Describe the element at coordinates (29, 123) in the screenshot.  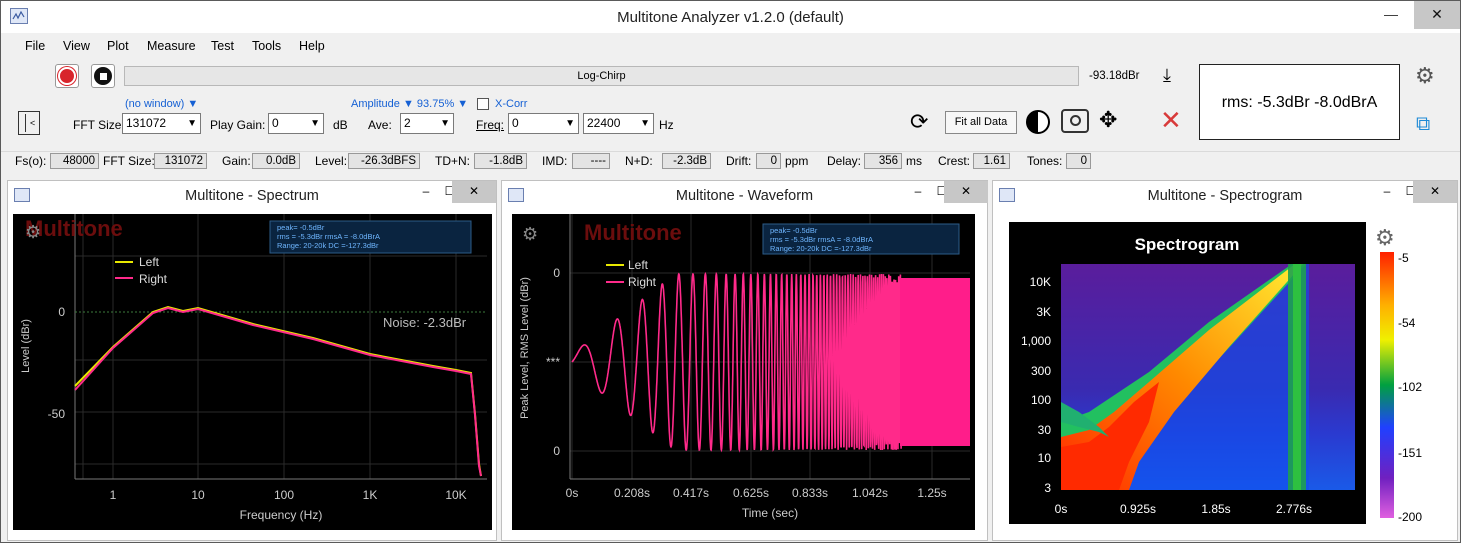
I see `sidebar-toggle-icon: <` at that location.